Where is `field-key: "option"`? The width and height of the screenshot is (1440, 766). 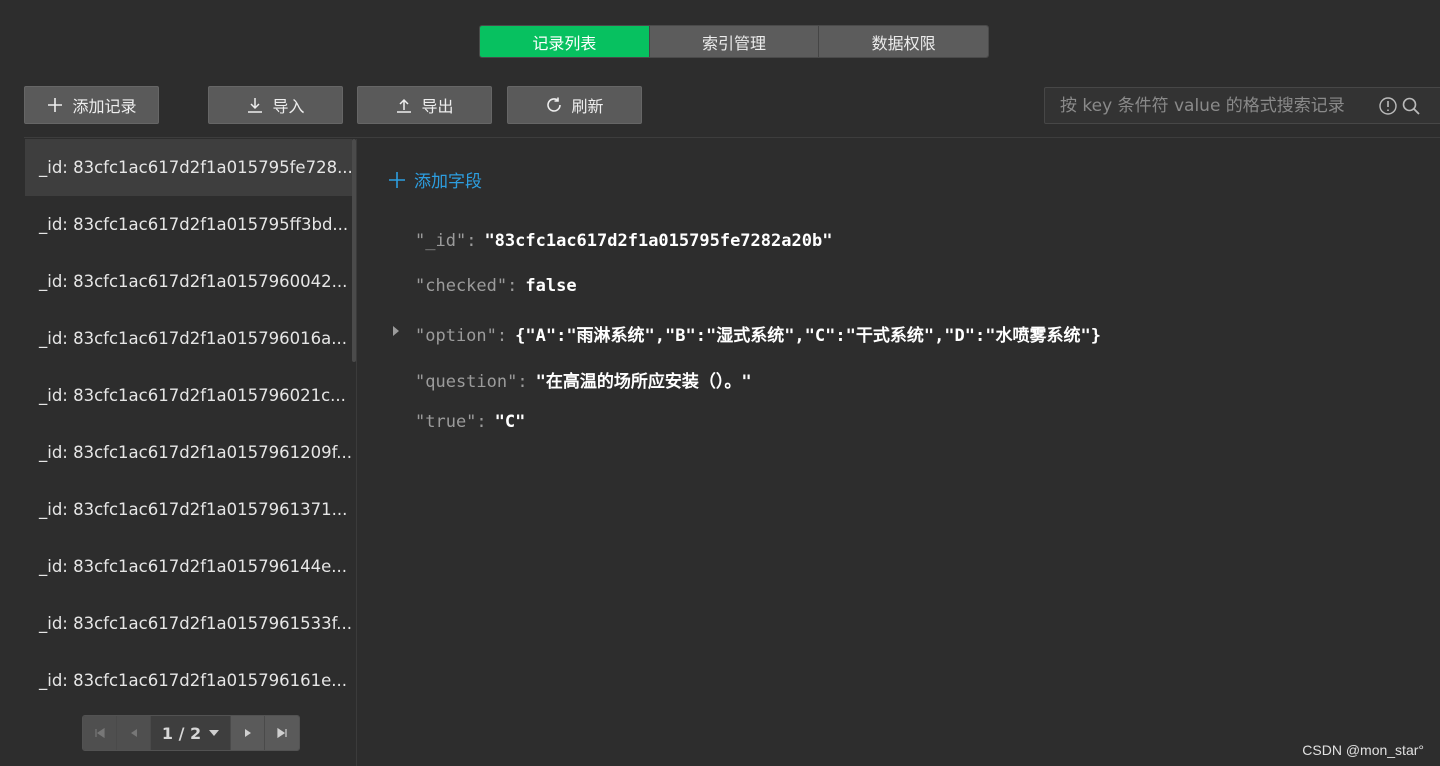
field-key: "option" is located at coordinates (456, 336).